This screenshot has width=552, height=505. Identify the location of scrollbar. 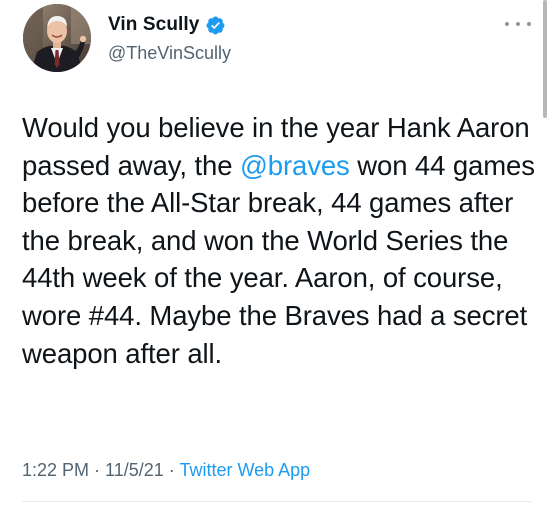
(545, 59).